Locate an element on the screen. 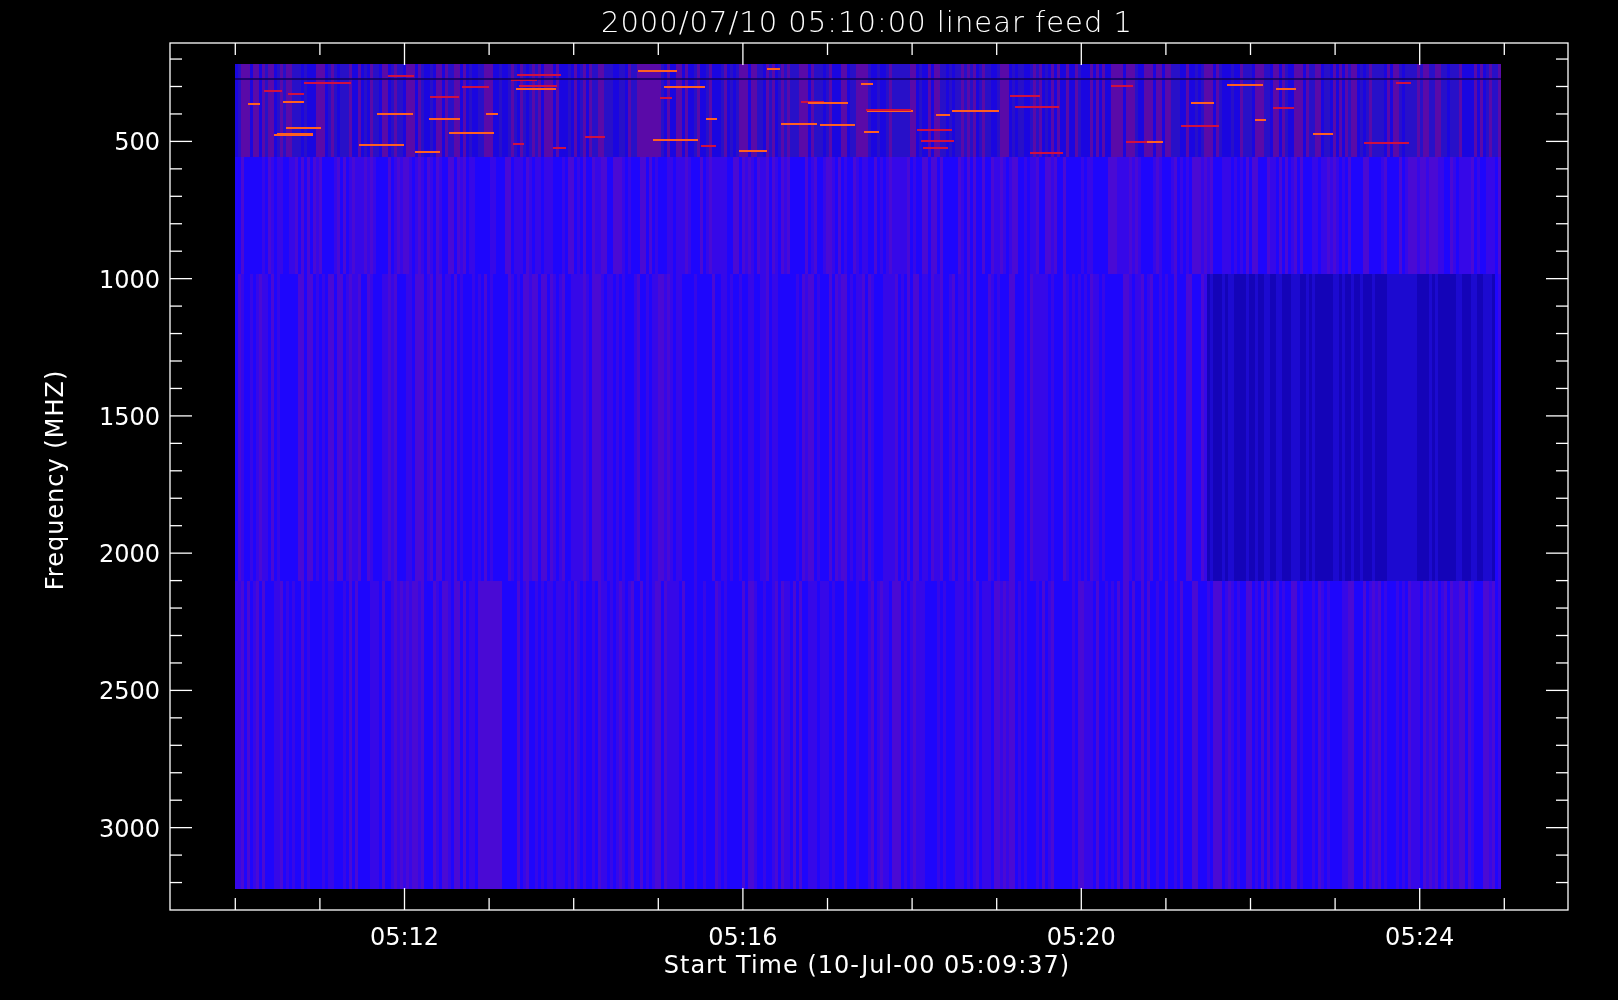 This screenshot has width=1618, height=1000. tick-label: 2500 is located at coordinates (129, 691).